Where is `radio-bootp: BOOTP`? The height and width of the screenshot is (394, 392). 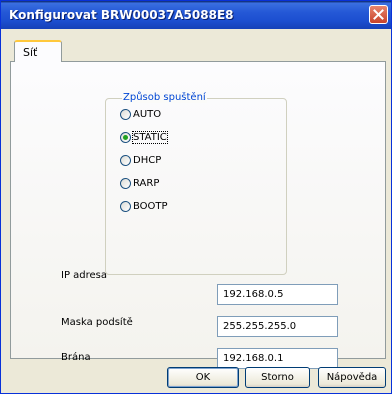 radio-bootp: BOOTP is located at coordinates (144, 206).